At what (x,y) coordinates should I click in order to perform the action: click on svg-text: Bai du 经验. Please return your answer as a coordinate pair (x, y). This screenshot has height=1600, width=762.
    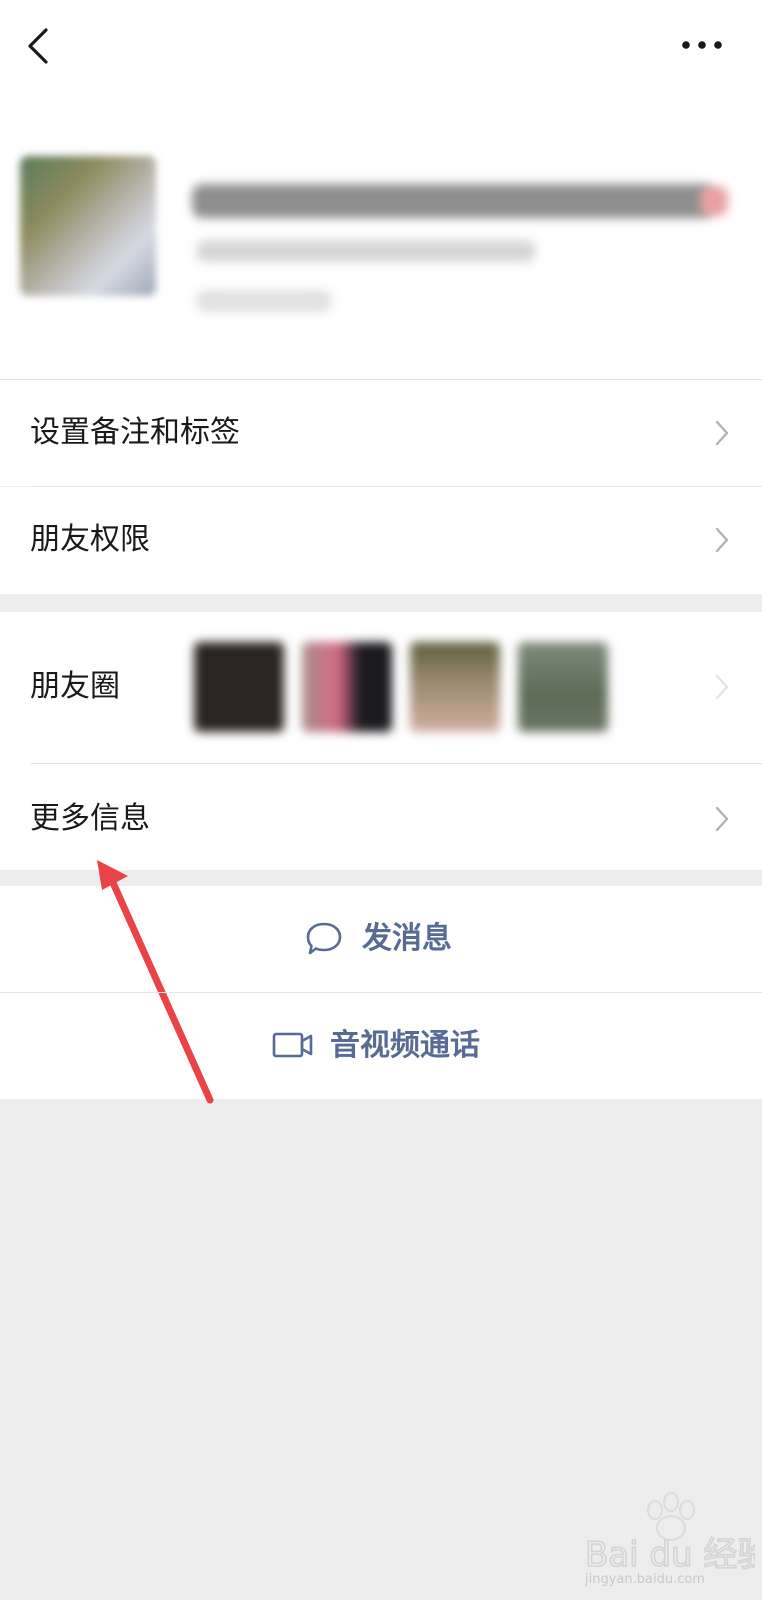
    Looking at the image, I should click on (670, 1555).